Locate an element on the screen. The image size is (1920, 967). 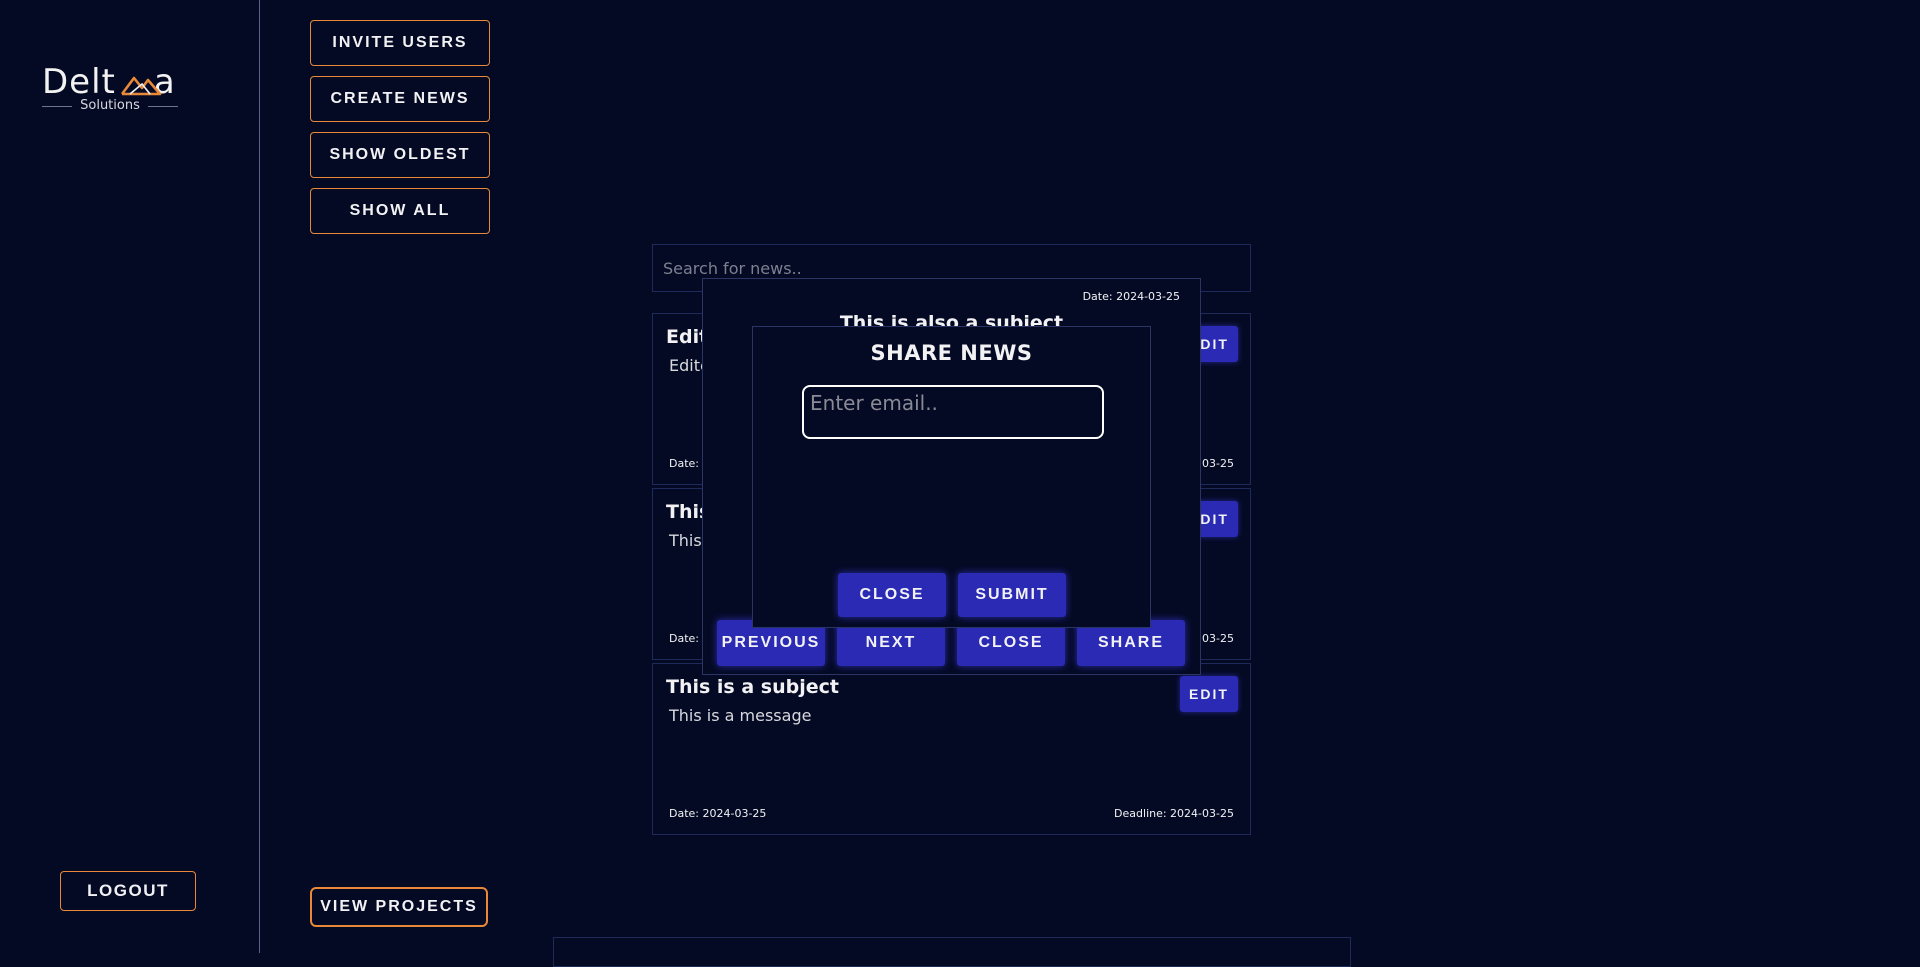
logout-button: LOGOUT is located at coordinates (128, 891).